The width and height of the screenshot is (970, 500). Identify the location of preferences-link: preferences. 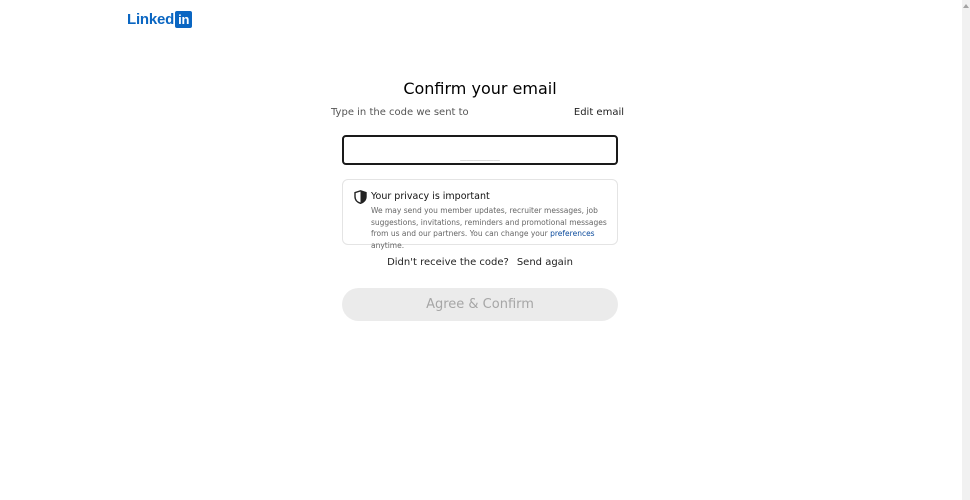
(572, 233).